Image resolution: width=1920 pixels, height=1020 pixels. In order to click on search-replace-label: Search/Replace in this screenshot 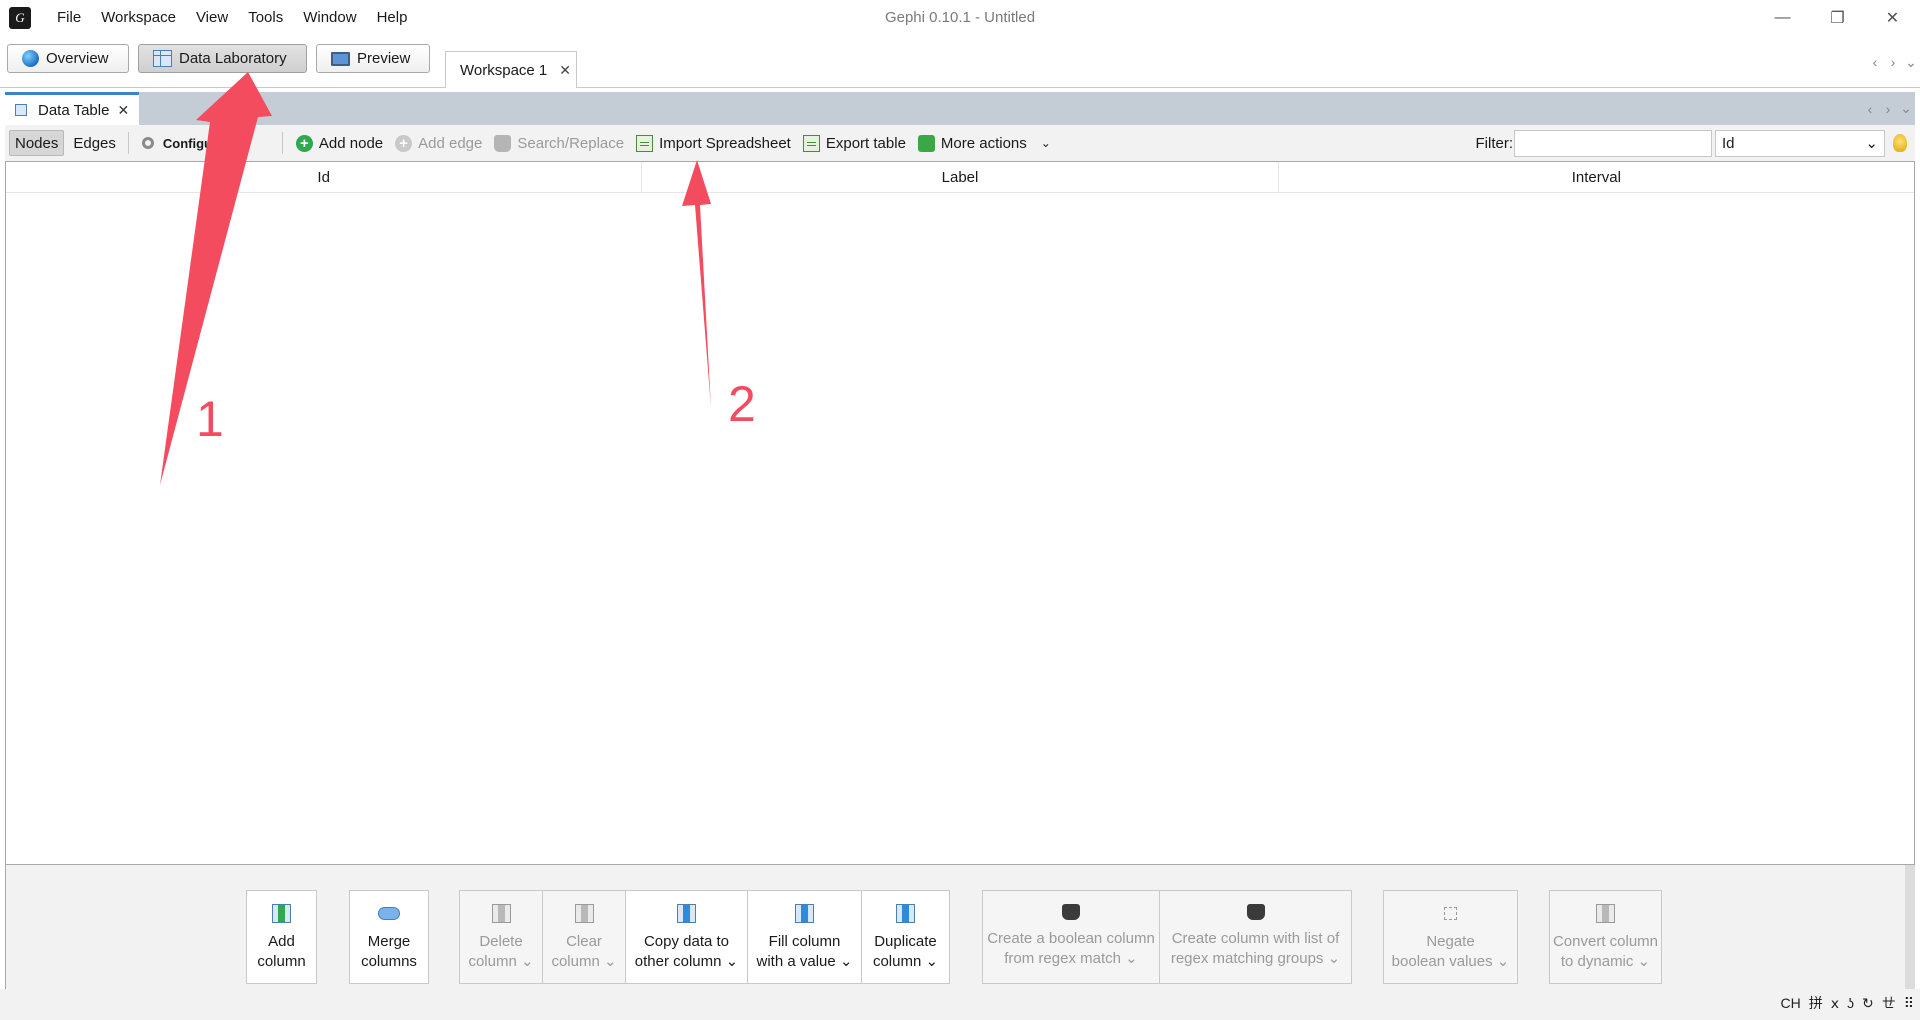, I will do `click(571, 143)`.